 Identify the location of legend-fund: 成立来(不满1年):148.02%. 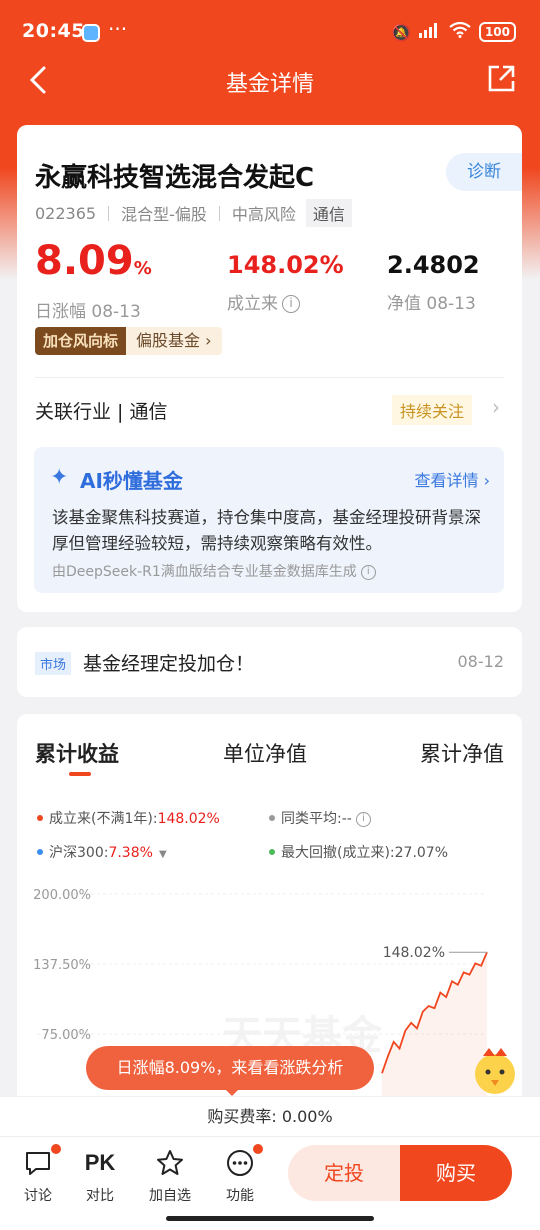
(128, 818).